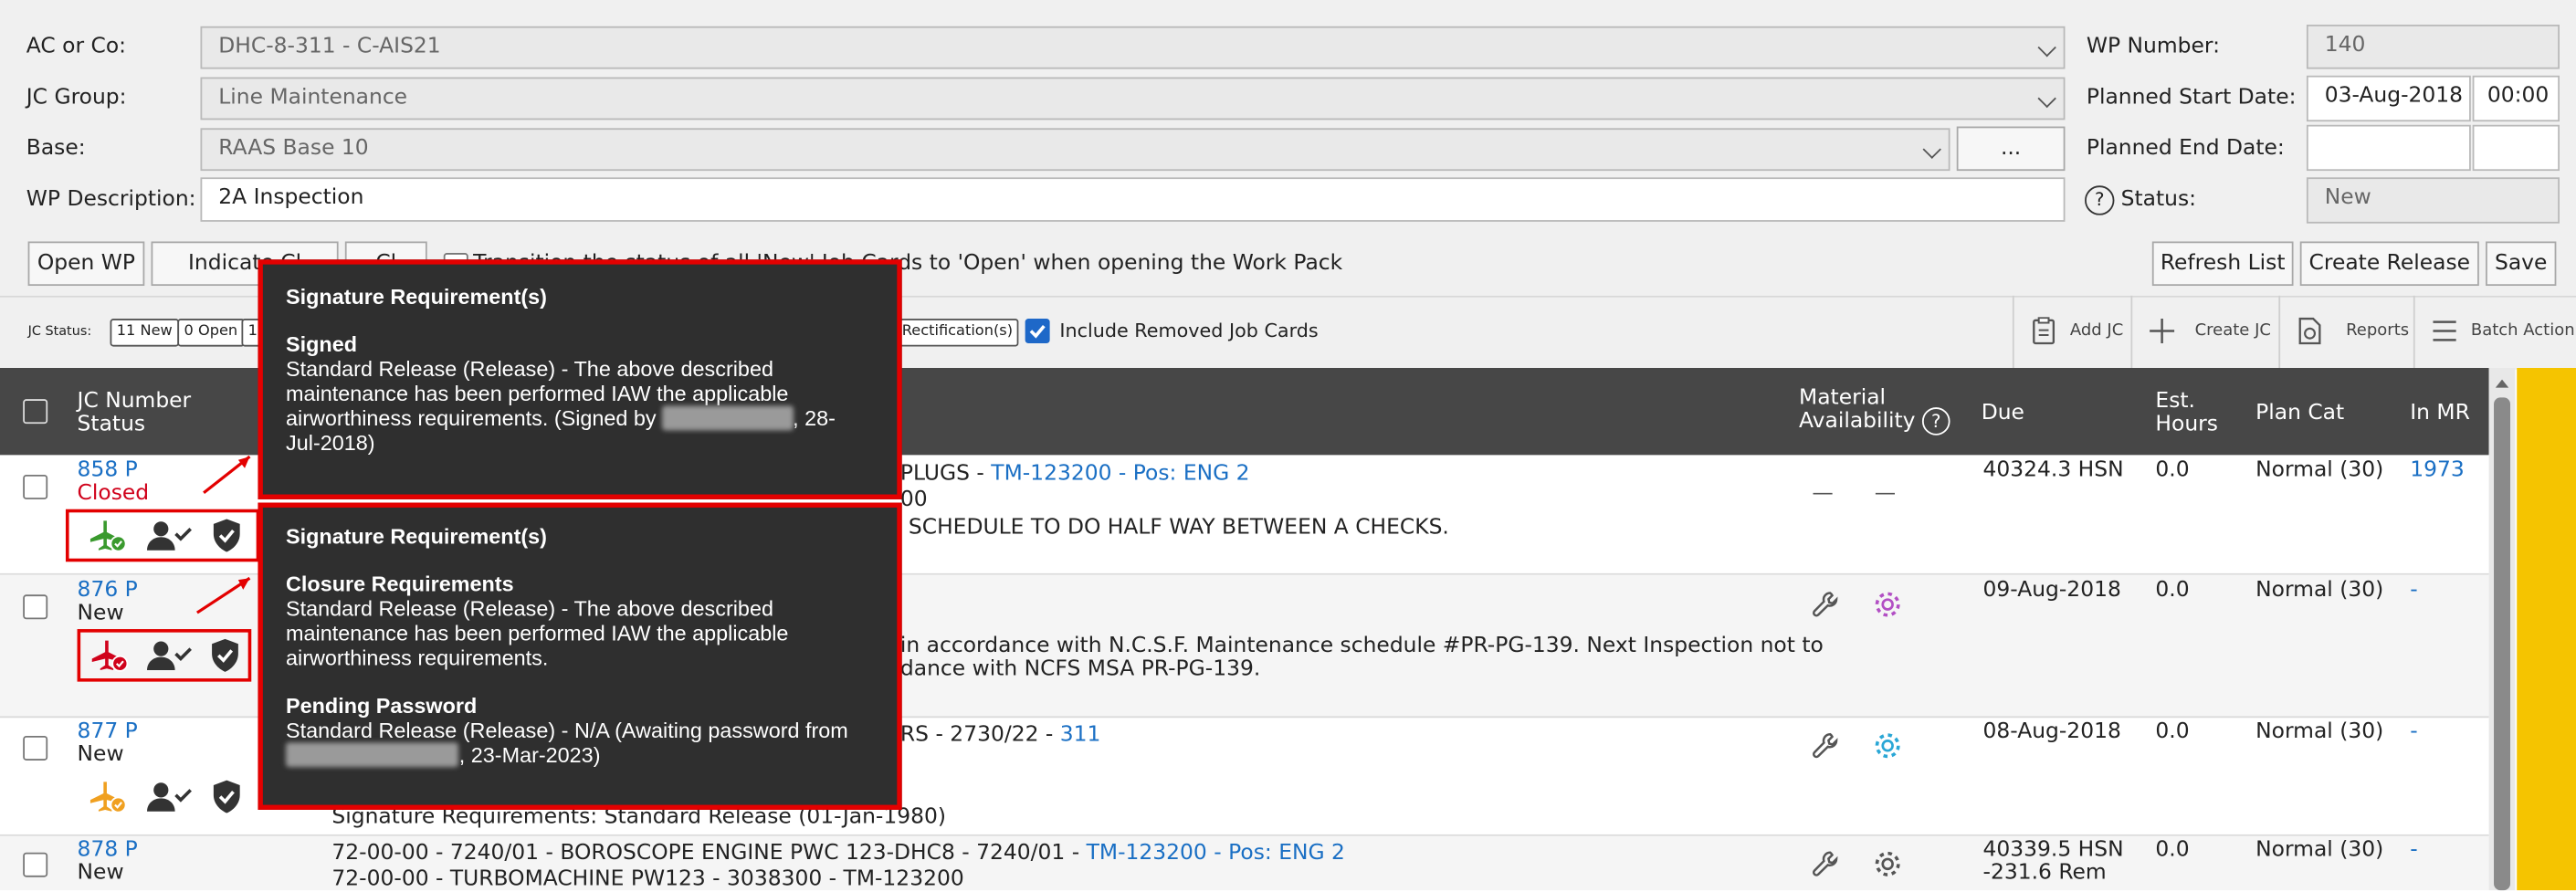 The image size is (2576, 892). I want to click on task-line1: PLUGS - TM-123200 - Pos: ENG 2, so click(1074, 474).